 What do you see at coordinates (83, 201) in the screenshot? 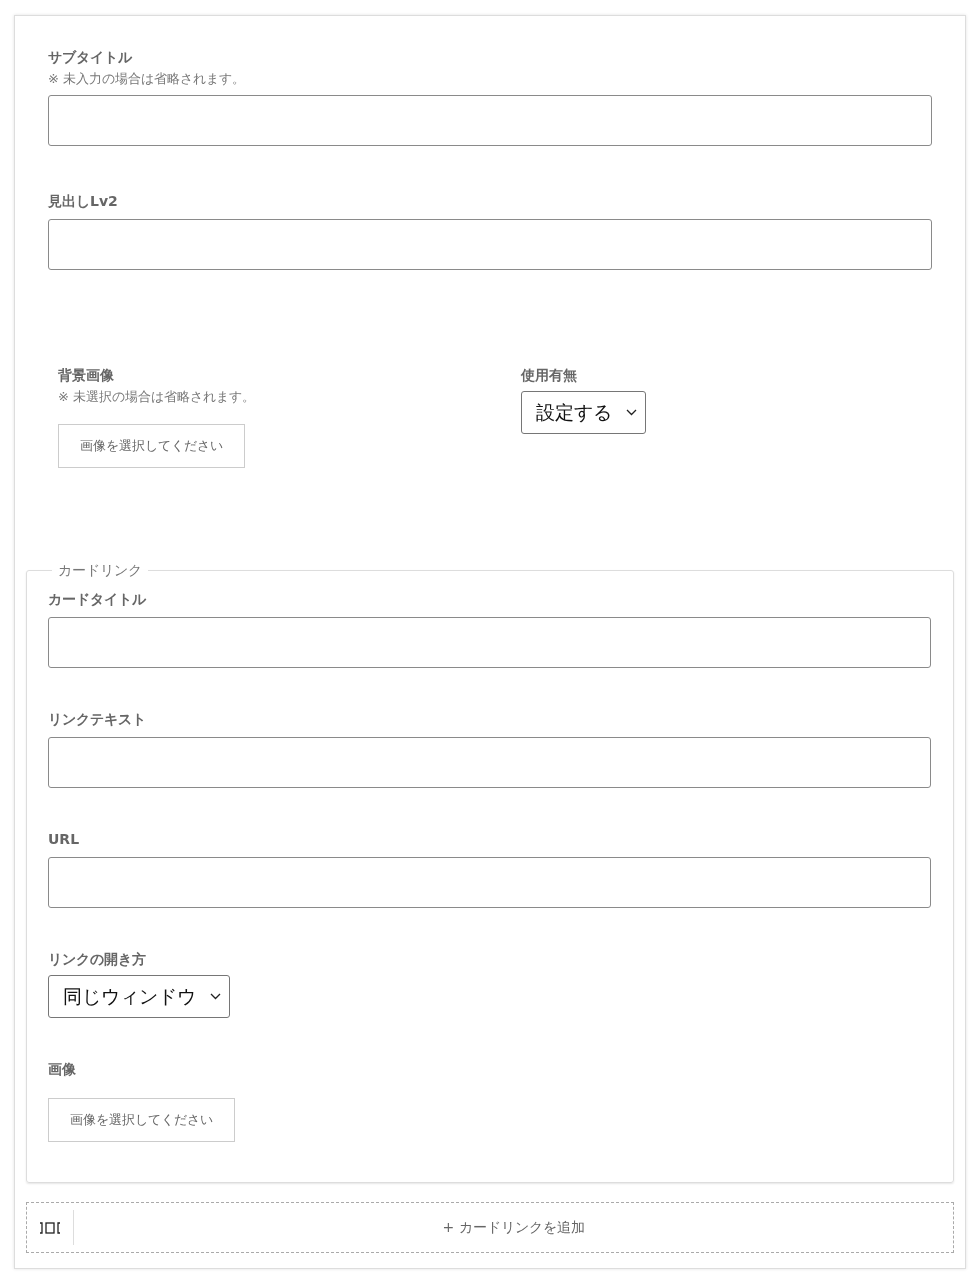
I see `field-label: 見出しLv2` at bounding box center [83, 201].